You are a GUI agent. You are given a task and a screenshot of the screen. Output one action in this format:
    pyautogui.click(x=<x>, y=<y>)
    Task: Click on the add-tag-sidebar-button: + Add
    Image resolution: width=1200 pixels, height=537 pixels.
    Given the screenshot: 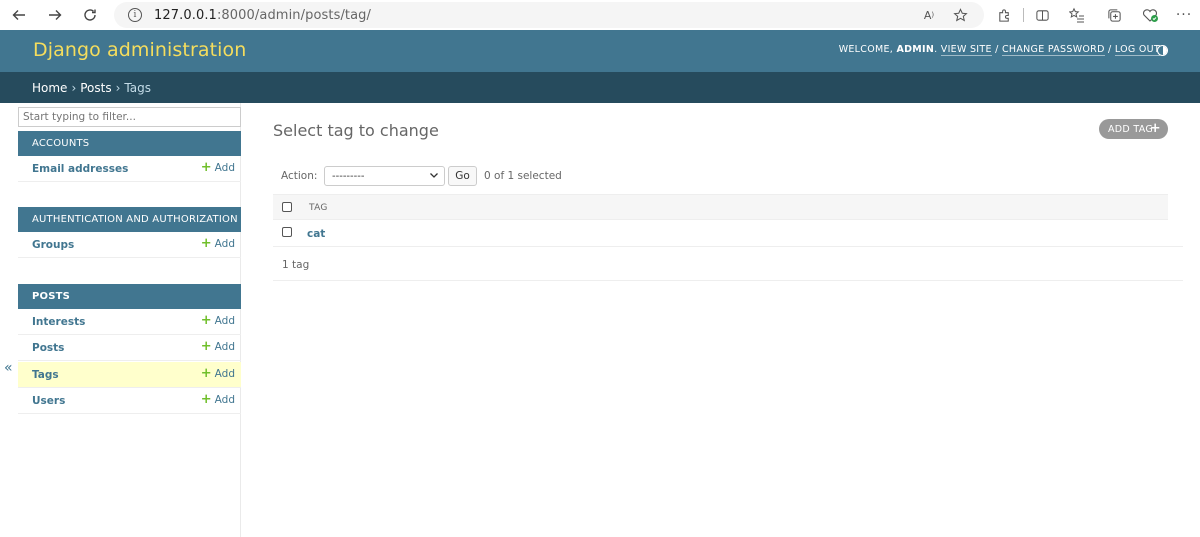 What is the action you would take?
    pyautogui.click(x=217, y=373)
    